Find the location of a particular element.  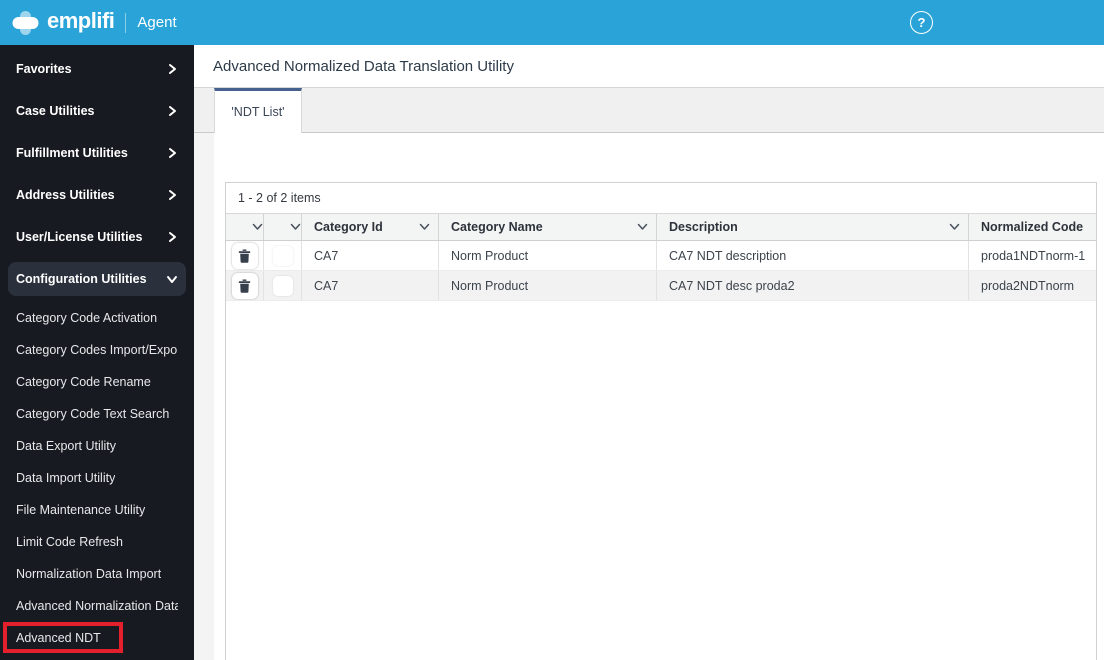

column-header-category-name: Category Name is located at coordinates (548, 227).